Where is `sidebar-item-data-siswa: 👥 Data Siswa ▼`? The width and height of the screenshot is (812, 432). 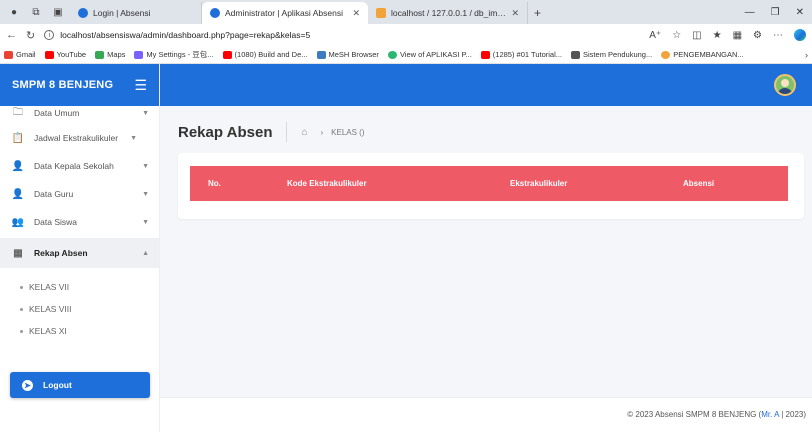
sidebar-item-data-siswa: 👥 Data Siswa ▼ is located at coordinates (79, 222).